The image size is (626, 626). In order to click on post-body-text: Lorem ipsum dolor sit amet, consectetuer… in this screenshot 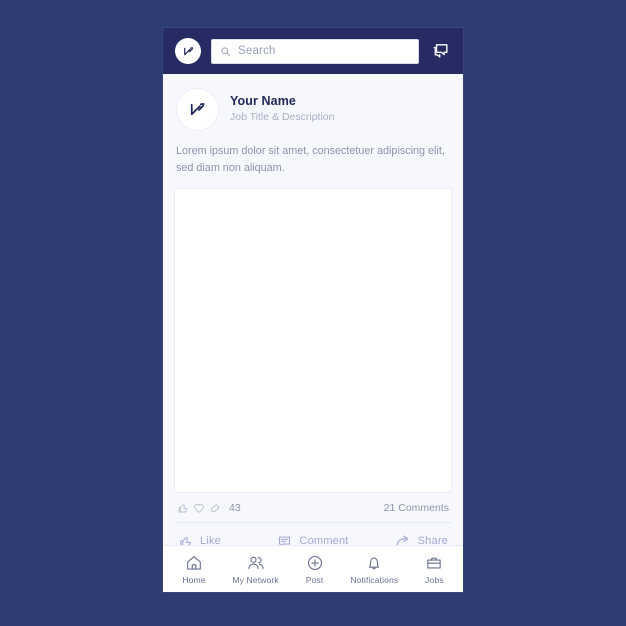, I will do `click(310, 159)`.